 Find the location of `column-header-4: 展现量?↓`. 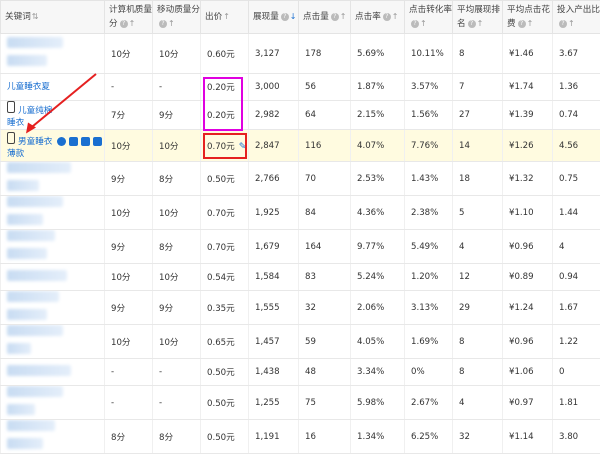

column-header-4: 展现量?↓ is located at coordinates (274, 17).